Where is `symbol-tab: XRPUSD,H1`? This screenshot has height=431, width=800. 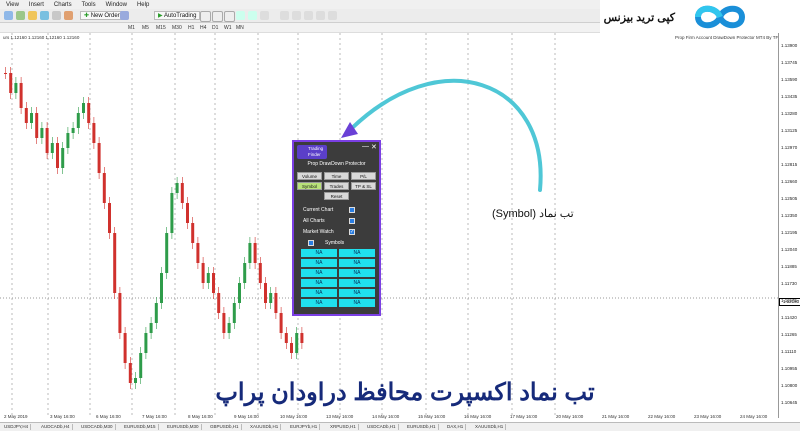
symbol-tab: XRPUSD,H1 is located at coordinates (343, 427).